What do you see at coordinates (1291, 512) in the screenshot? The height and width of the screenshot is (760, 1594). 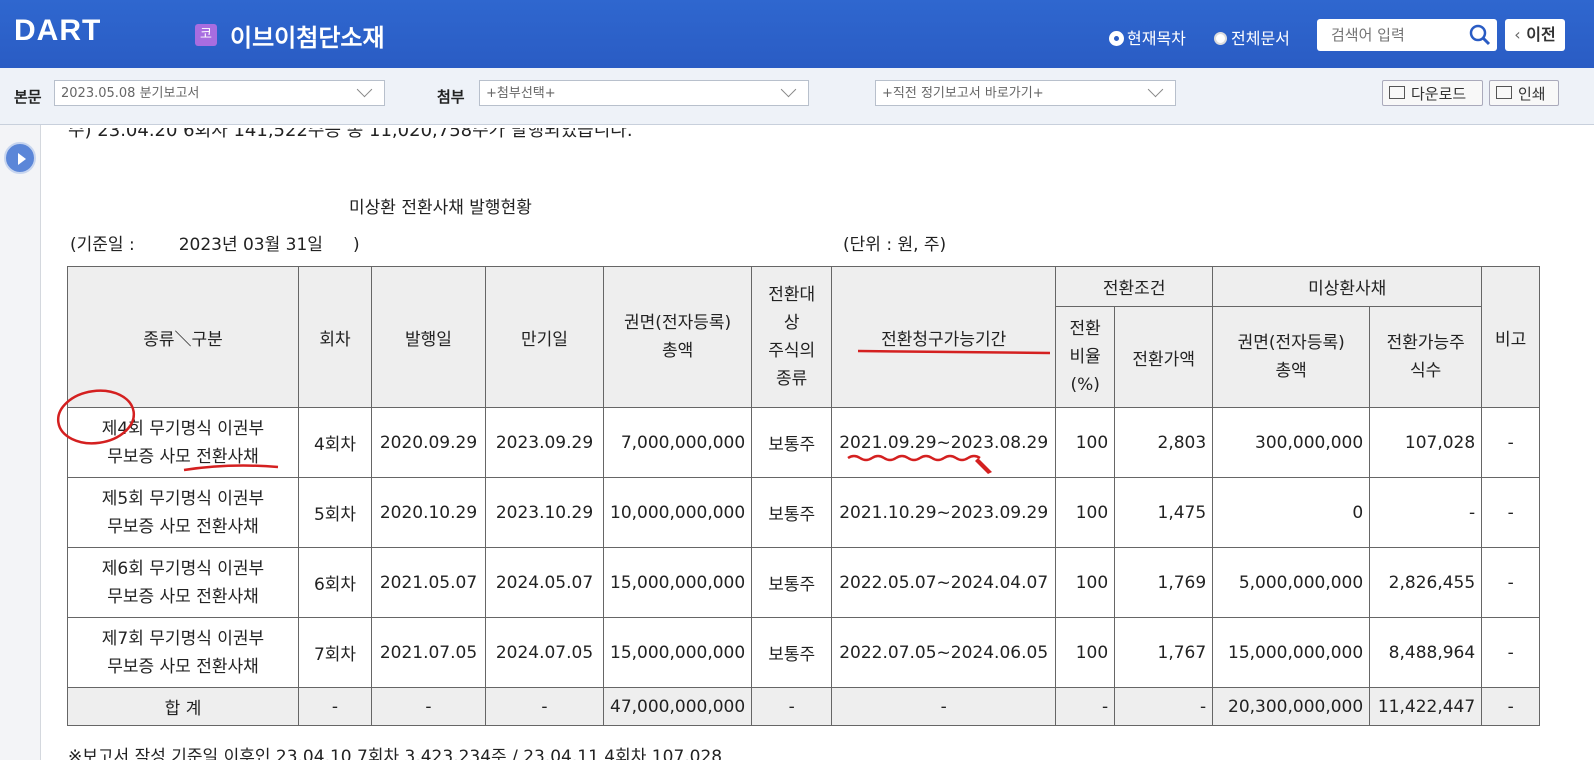 I see `cell-unredeemed: 0` at bounding box center [1291, 512].